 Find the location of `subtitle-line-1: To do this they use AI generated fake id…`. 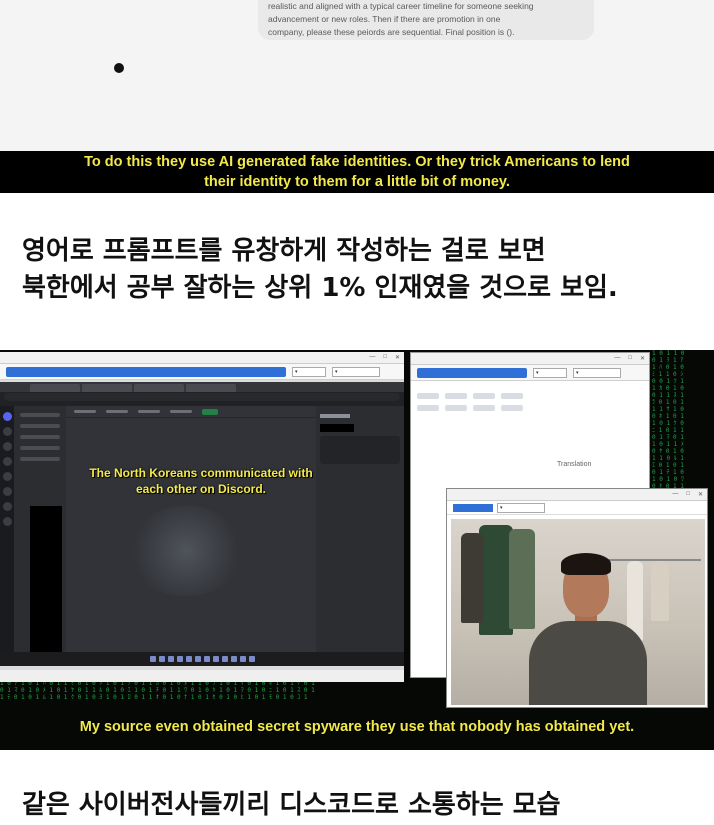

subtitle-line-1: To do this they use AI generated fake id… is located at coordinates (357, 162).